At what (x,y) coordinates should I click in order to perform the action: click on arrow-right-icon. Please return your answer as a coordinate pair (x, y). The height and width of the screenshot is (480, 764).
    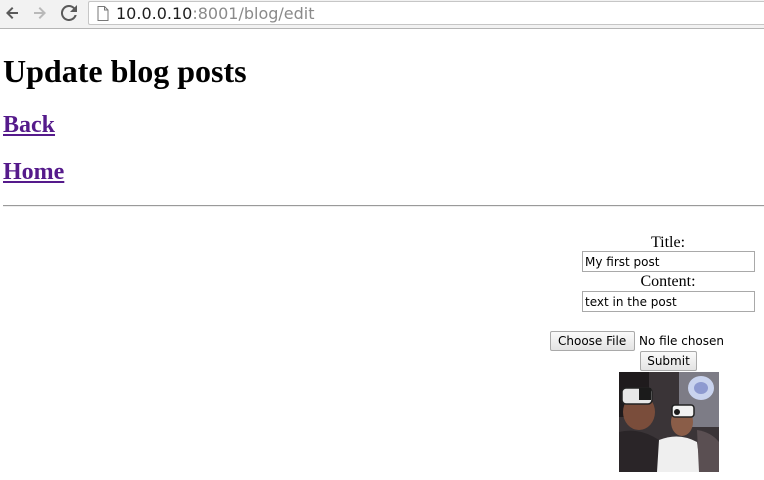
    Looking at the image, I should click on (40, 13).